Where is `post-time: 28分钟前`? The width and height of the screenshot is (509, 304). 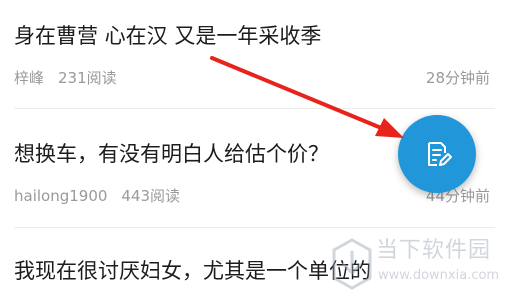 post-time: 28分钟前 is located at coordinates (457, 78).